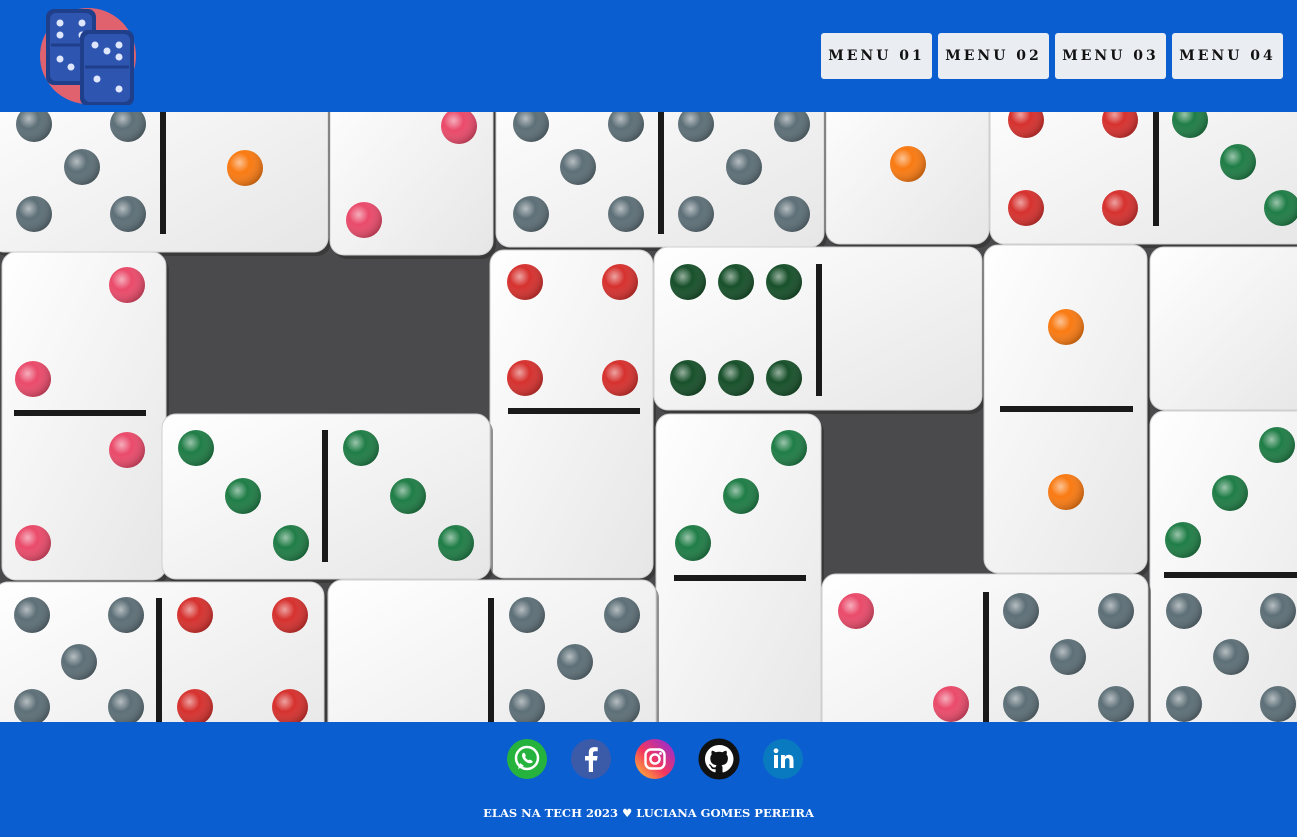 The width and height of the screenshot is (1297, 837). I want to click on instagram-icon, so click(655, 759).